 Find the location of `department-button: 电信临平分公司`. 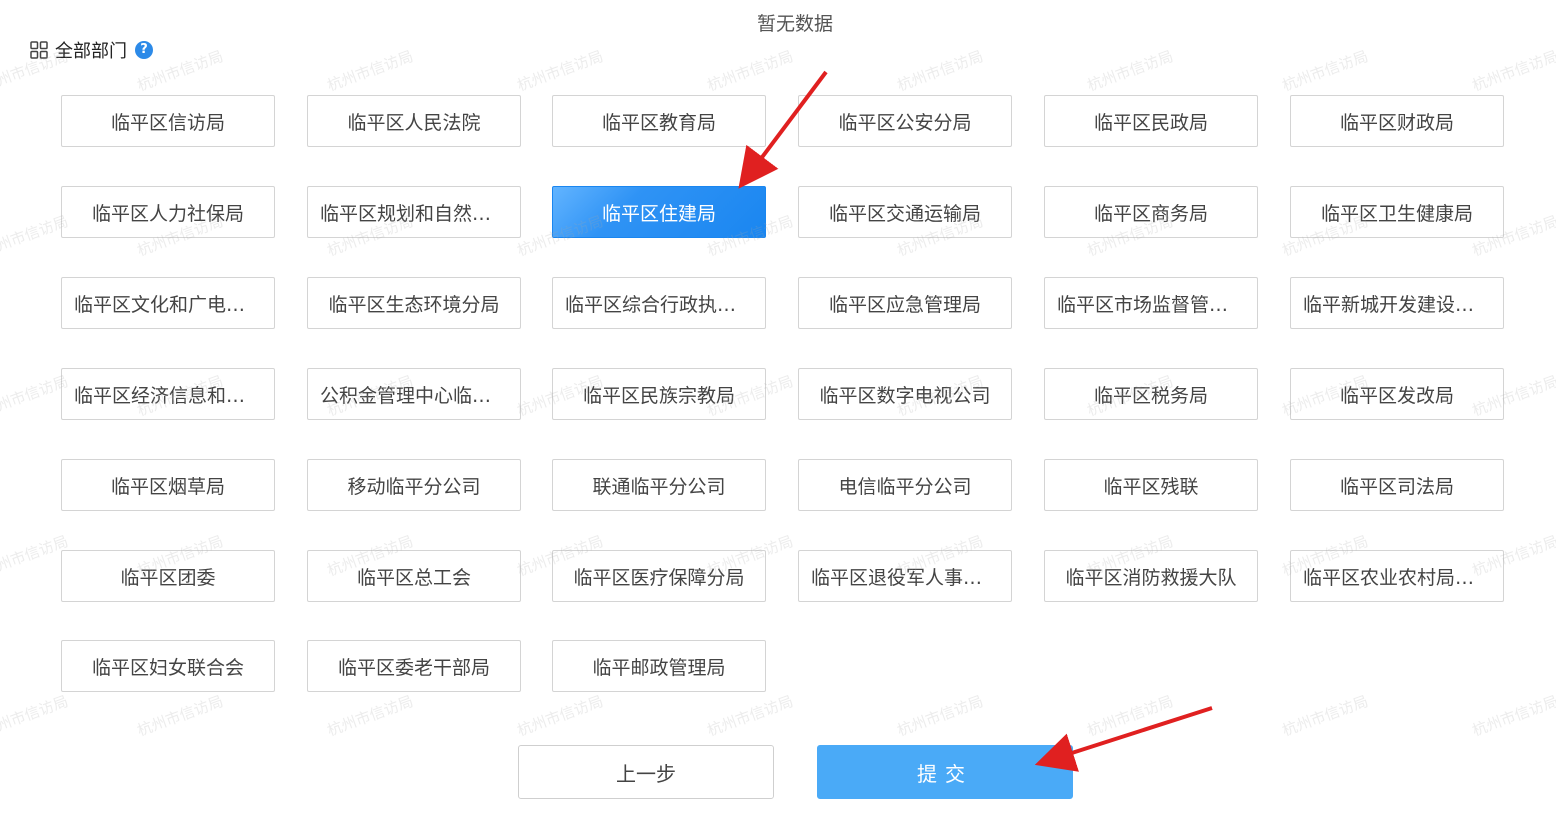

department-button: 电信临平分公司 is located at coordinates (905, 485).